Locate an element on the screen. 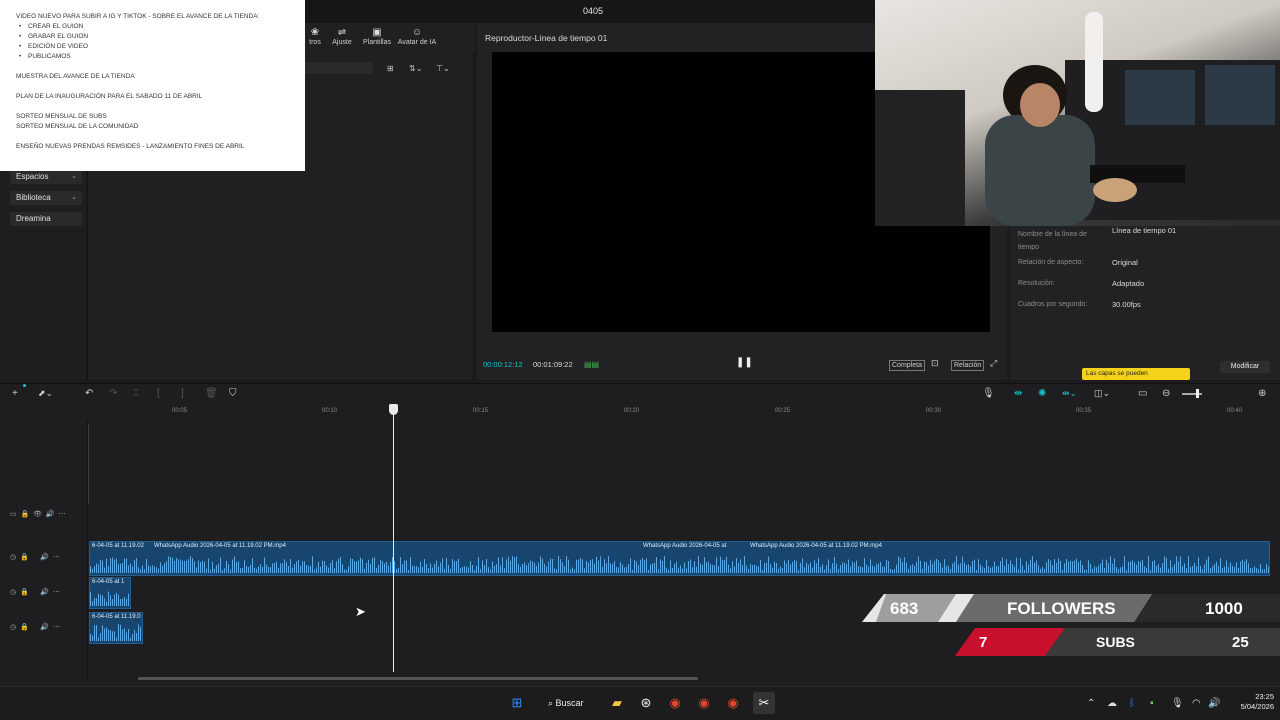 Image resolution: width=1280 pixels, height=720 pixels. snapshot-icon: ⊡ is located at coordinates (935, 363).